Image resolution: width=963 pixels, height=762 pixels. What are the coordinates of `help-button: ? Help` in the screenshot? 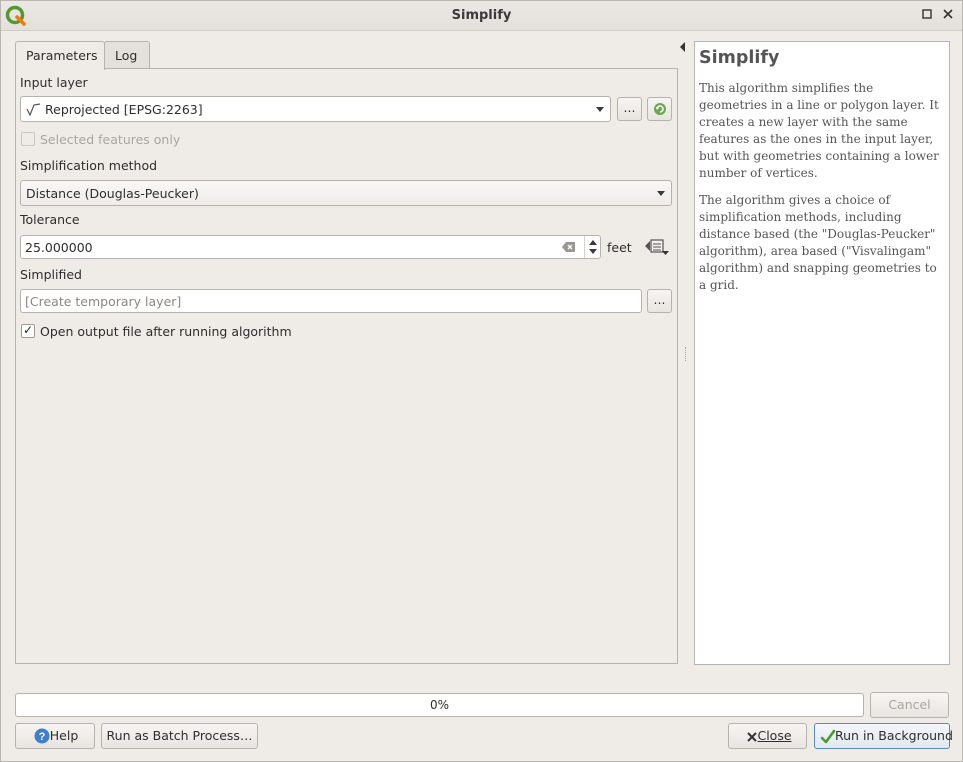 It's located at (55, 736).